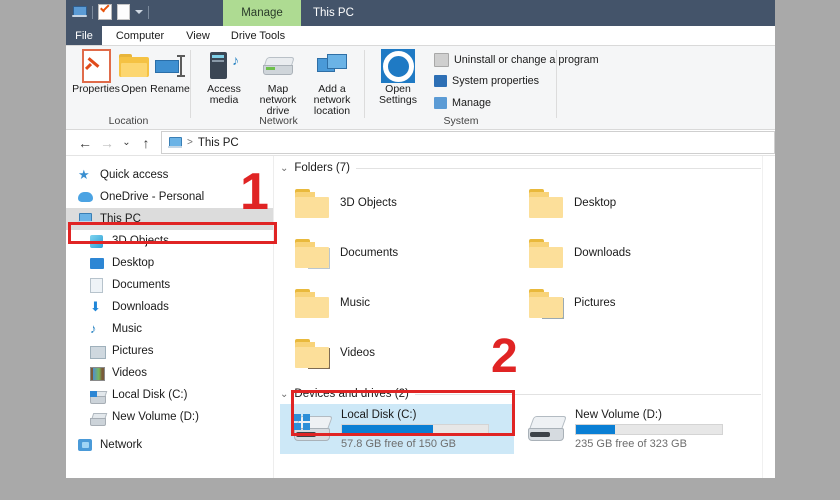  I want to click on documents-icon, so click(97, 285).